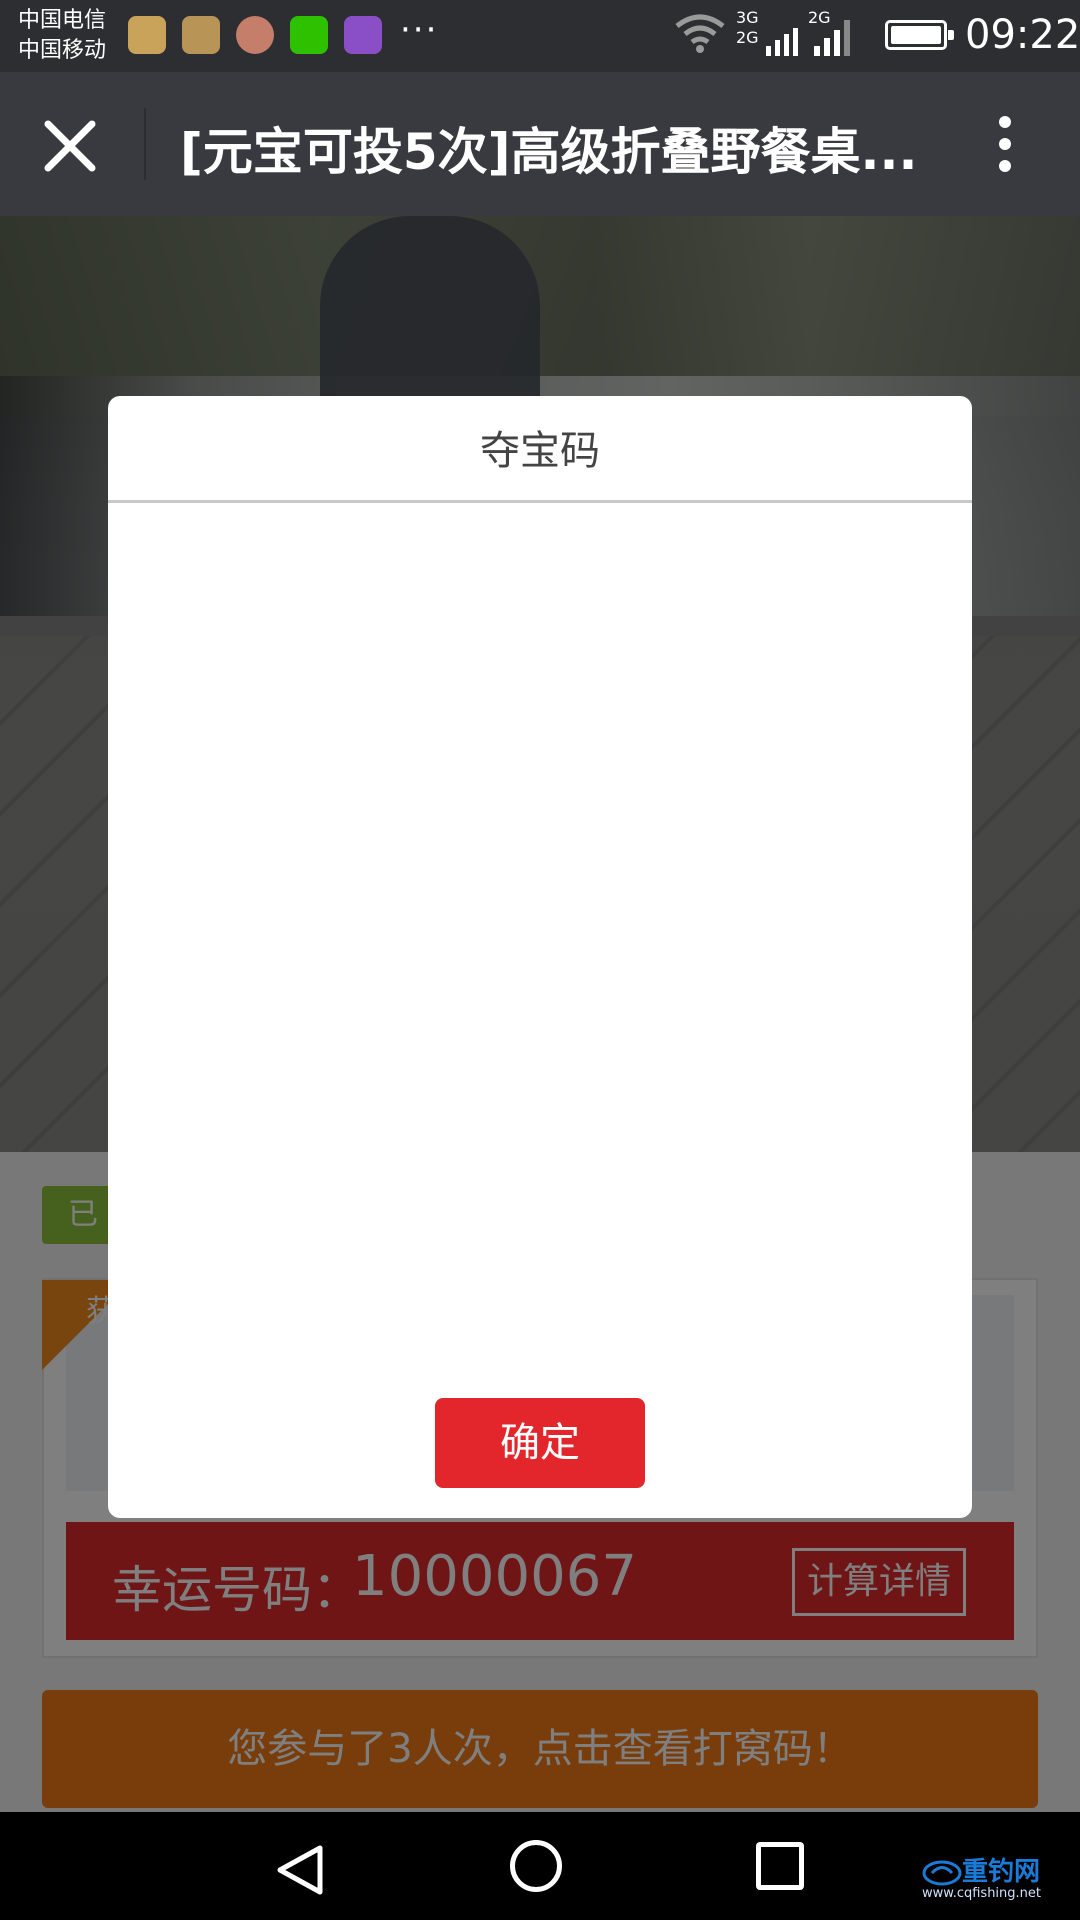  Describe the element at coordinates (700, 33) in the screenshot. I see `wifi-icon` at that location.